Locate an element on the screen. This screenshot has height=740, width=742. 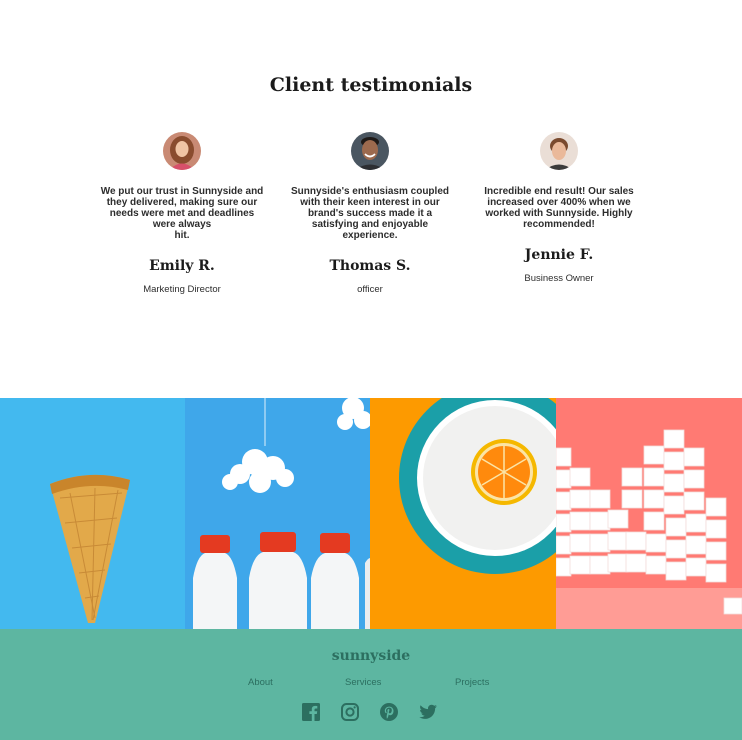
man-smiling-avatar-icon is located at coordinates (370, 151).